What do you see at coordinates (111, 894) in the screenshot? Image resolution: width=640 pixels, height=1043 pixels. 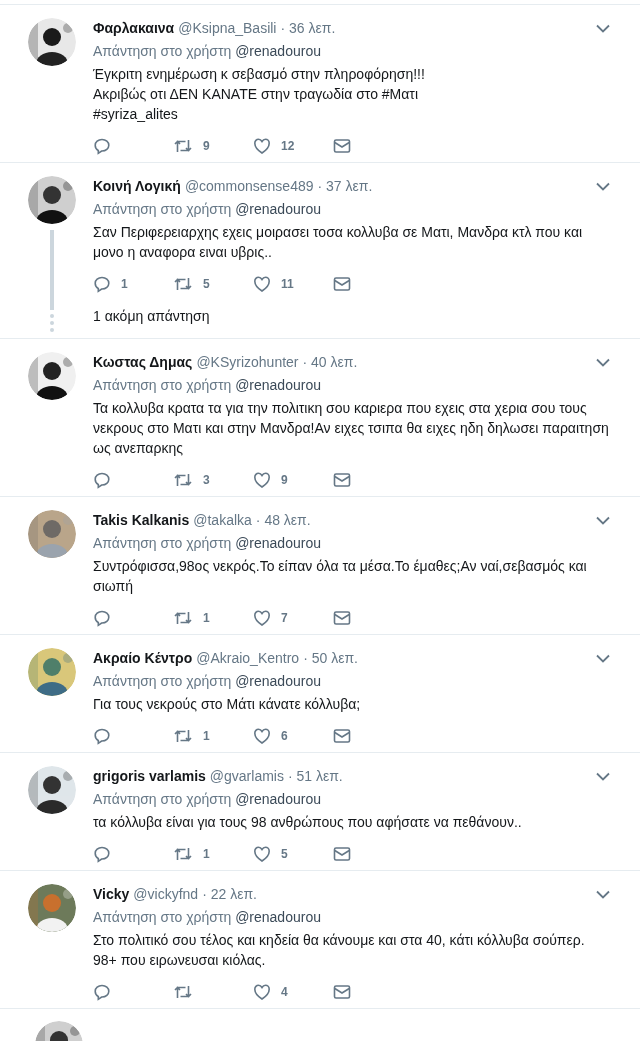 I see `user-name: Vicky` at bounding box center [111, 894].